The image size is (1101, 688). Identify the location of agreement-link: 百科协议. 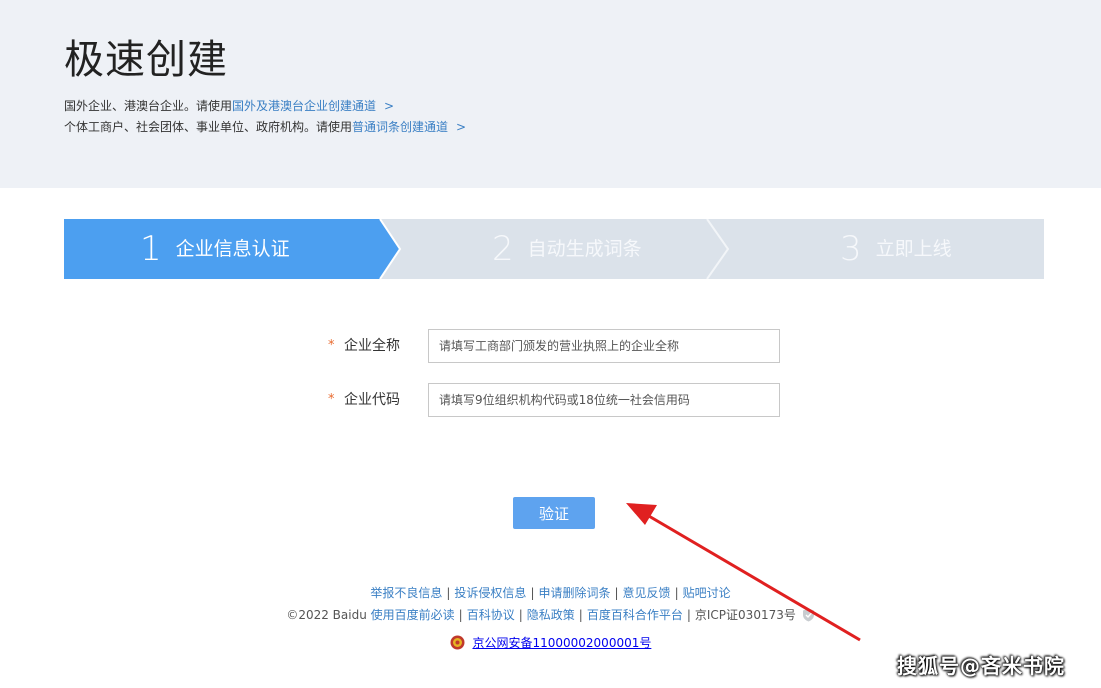
(491, 615).